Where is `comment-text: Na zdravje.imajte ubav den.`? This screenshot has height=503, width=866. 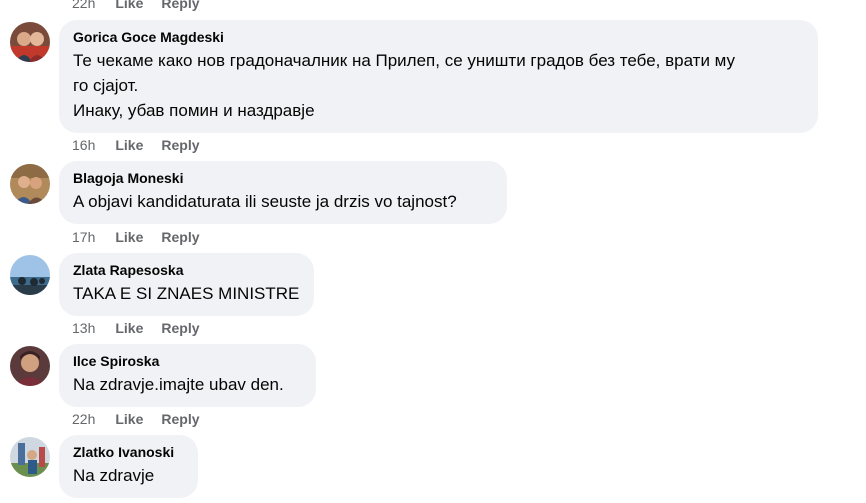 comment-text: Na zdravje.imajte ubav den. is located at coordinates (187, 384).